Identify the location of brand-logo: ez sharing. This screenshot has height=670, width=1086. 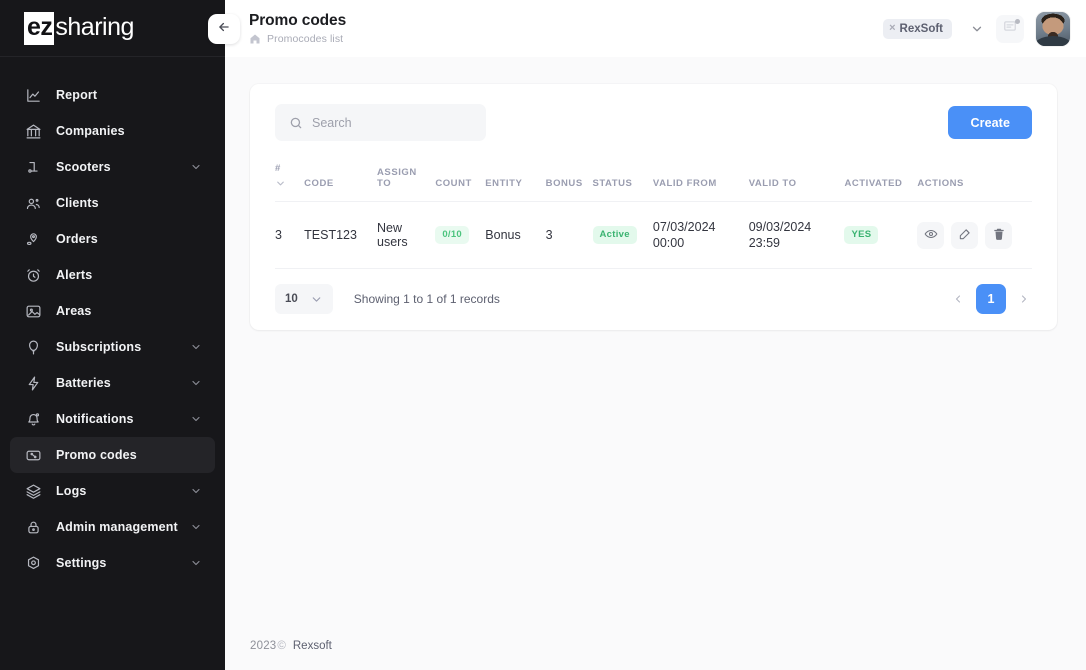
(112, 28).